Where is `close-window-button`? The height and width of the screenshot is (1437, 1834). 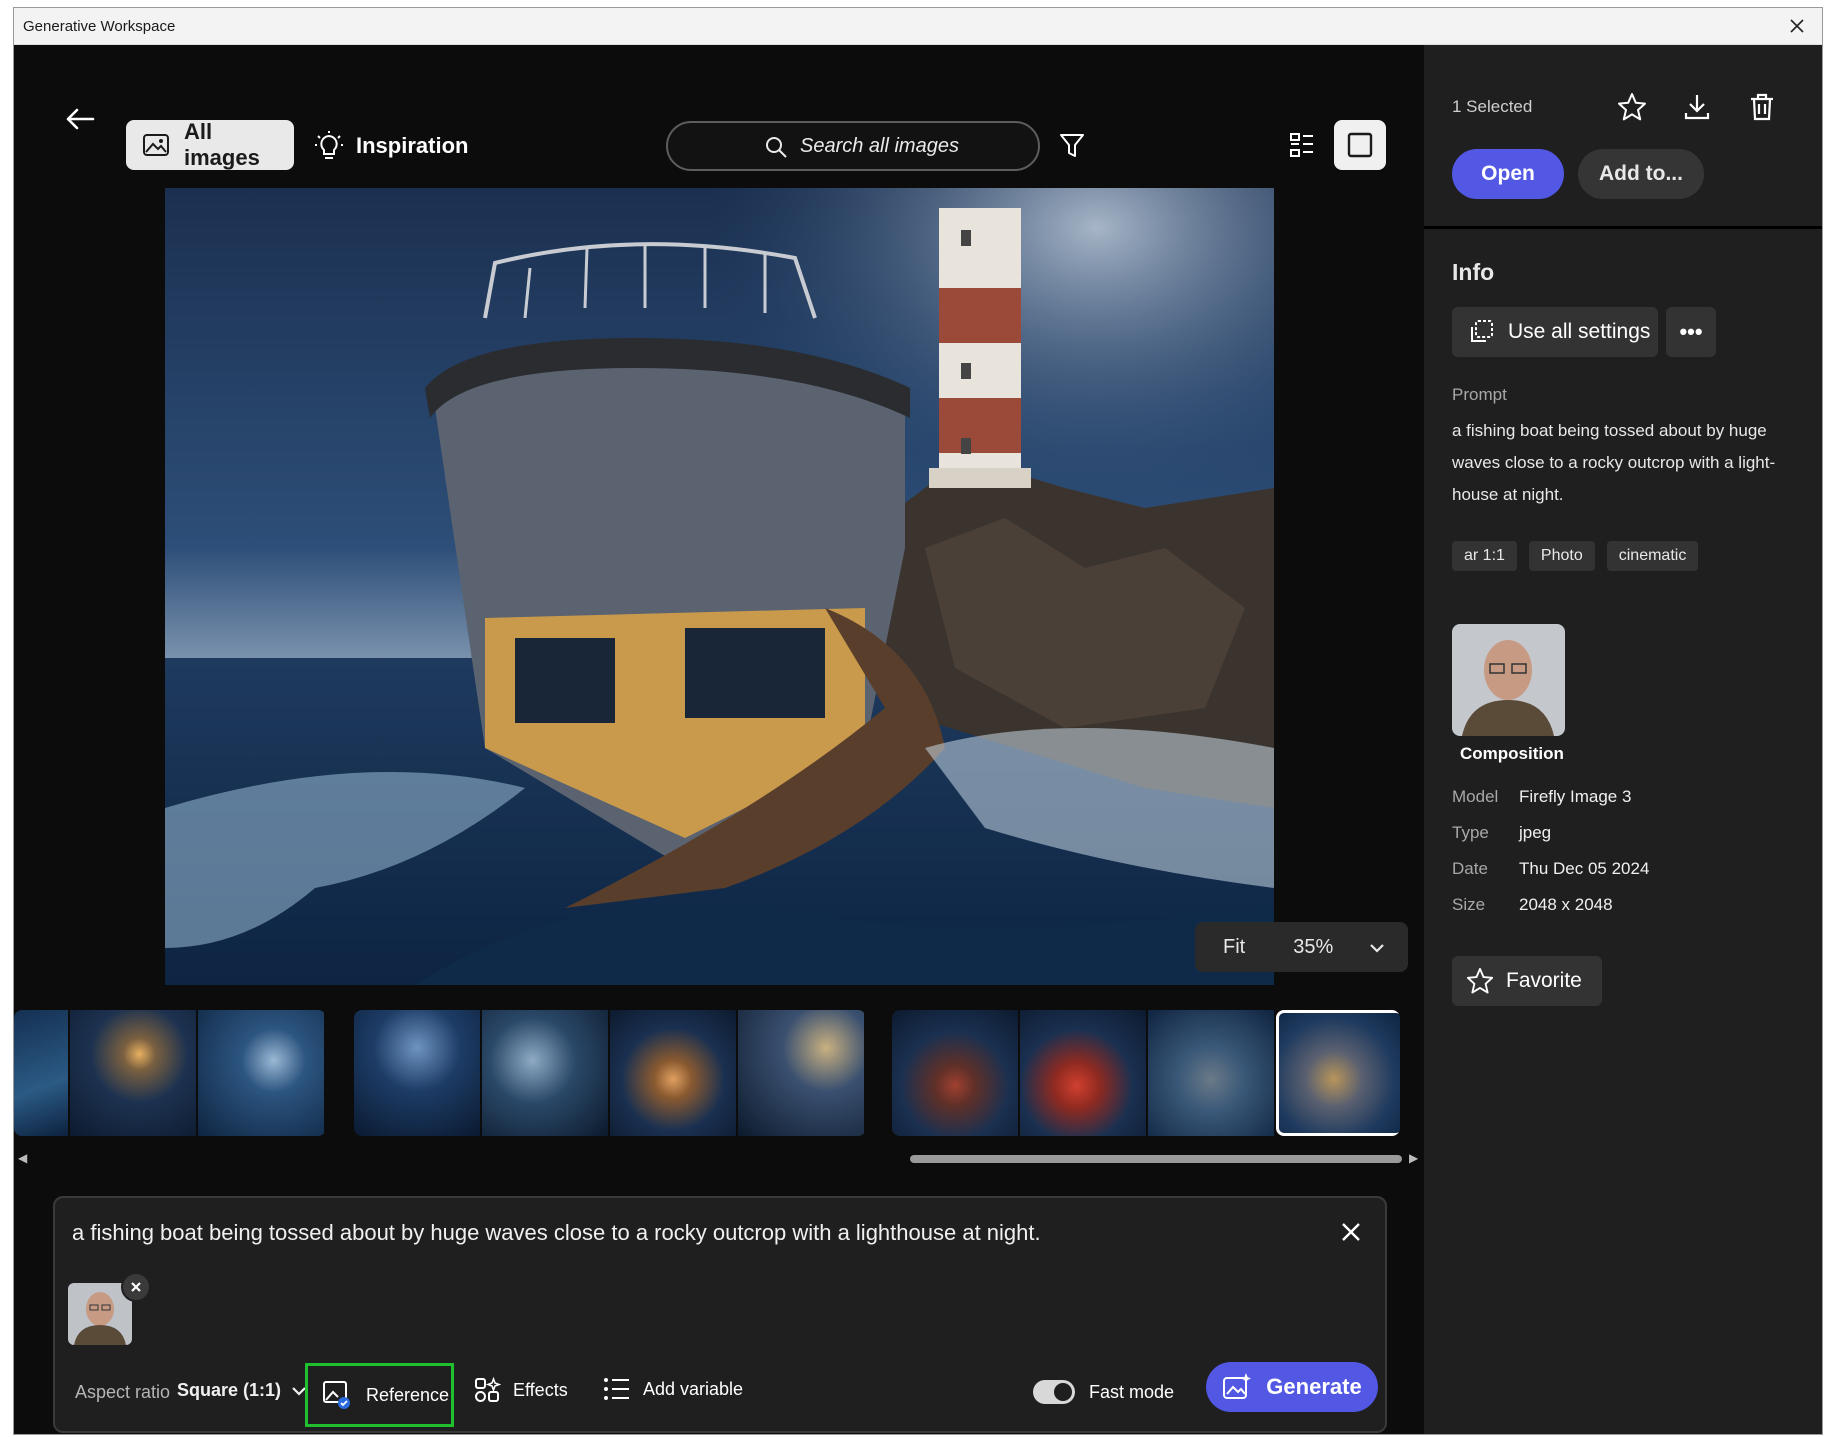
close-window-button is located at coordinates (1797, 26).